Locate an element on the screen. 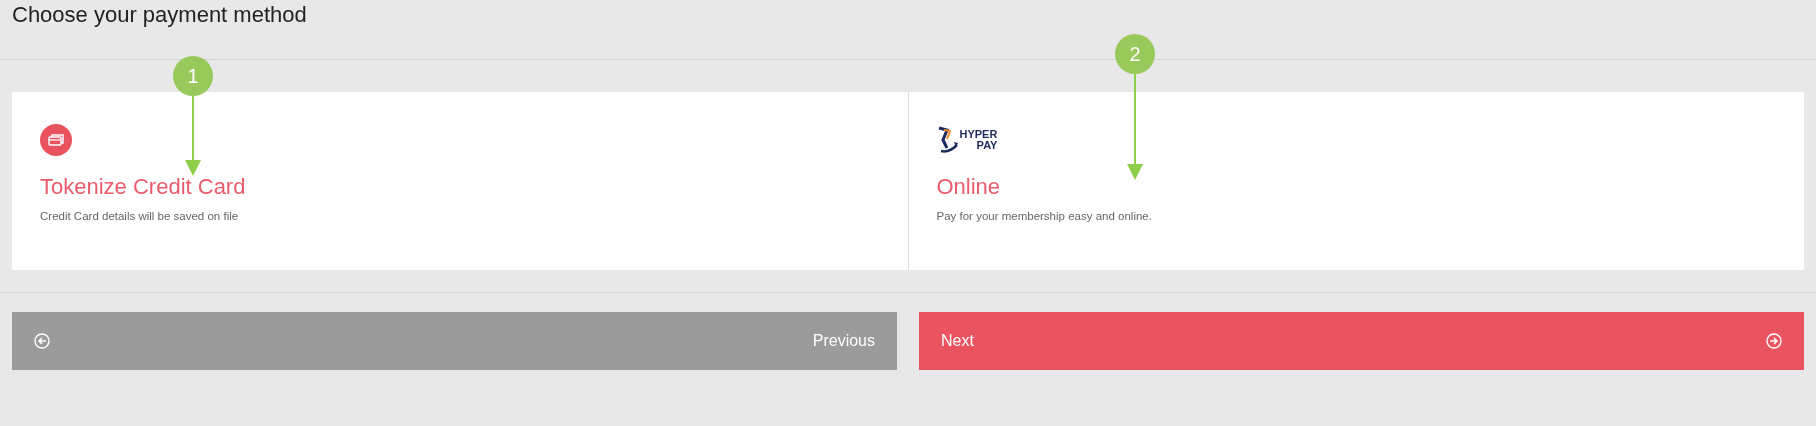 This screenshot has width=1816, height=426. credit-card-icon is located at coordinates (56, 140).